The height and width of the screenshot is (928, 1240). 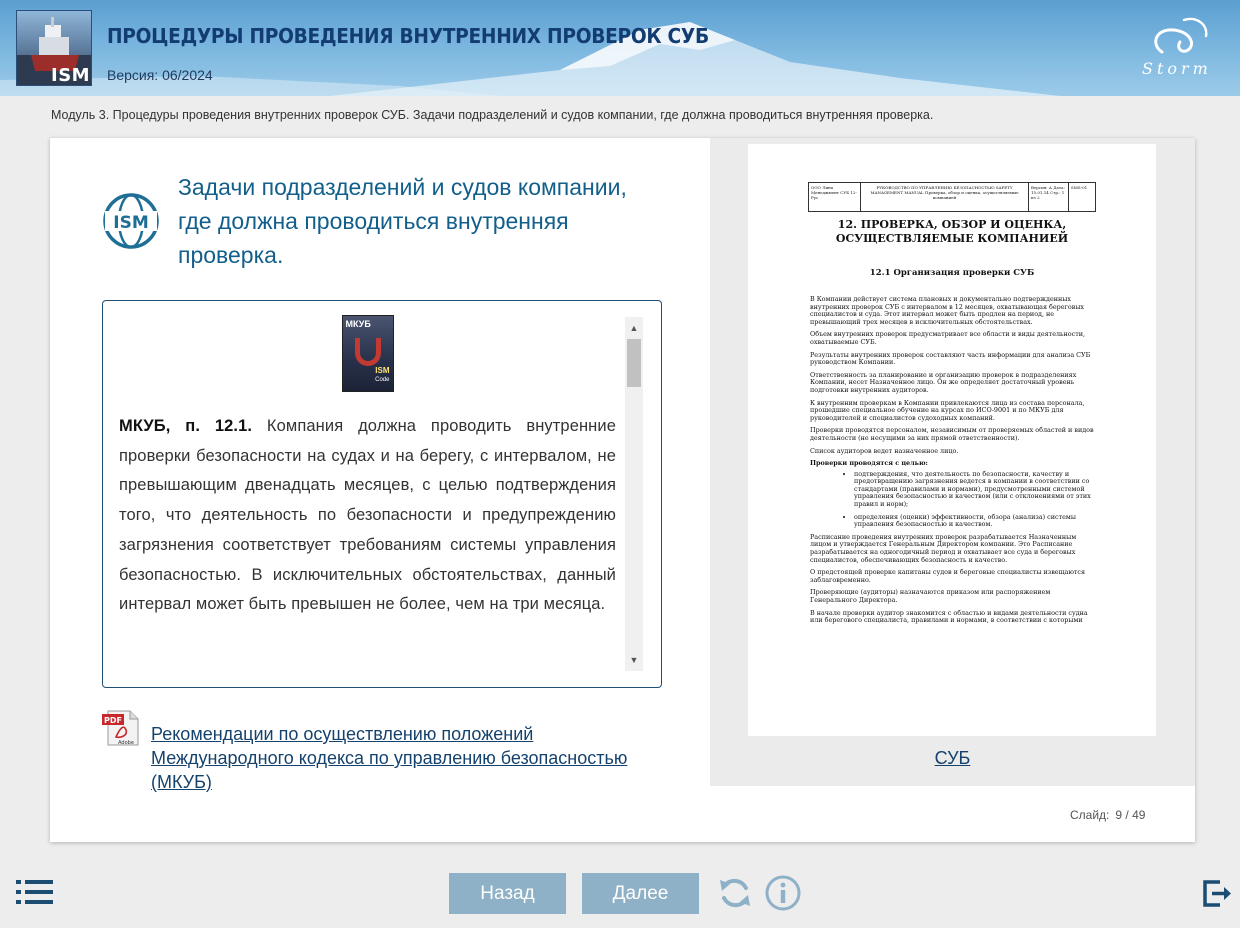 I want to click on ism-clause-reference: МКУБ, п. 12.1., so click(x=186, y=426).